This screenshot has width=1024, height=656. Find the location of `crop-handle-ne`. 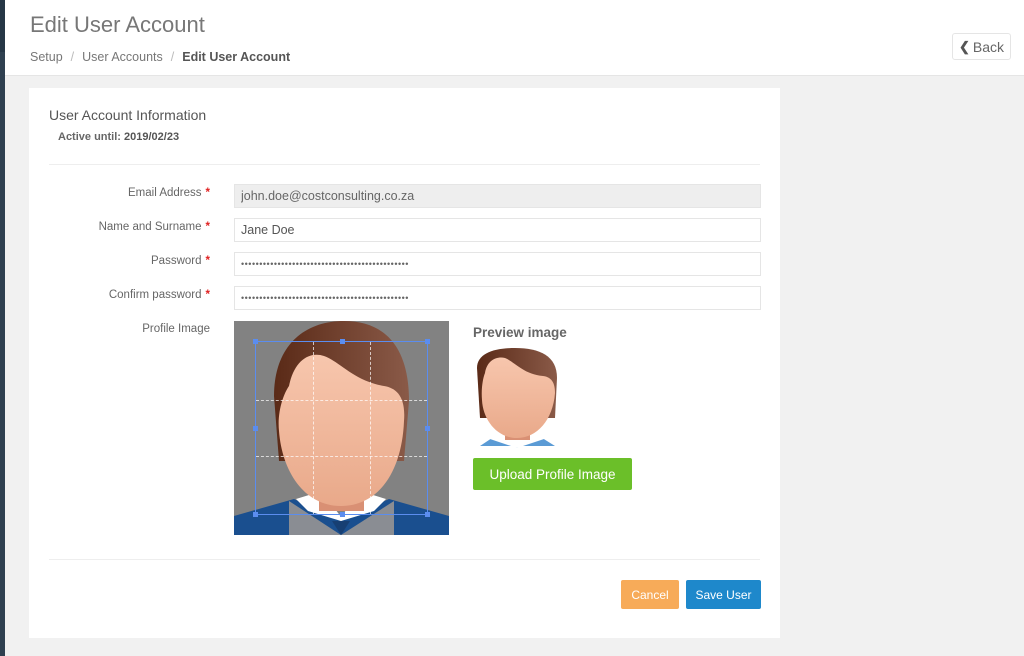

crop-handle-ne is located at coordinates (427, 341).